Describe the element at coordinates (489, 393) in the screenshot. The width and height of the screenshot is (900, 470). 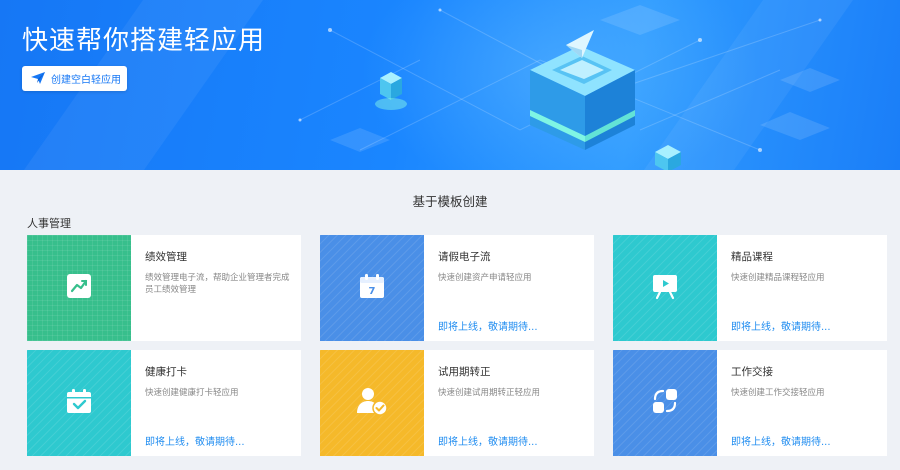
I see `card-description: 快速创建试用期转正轻应用` at that location.